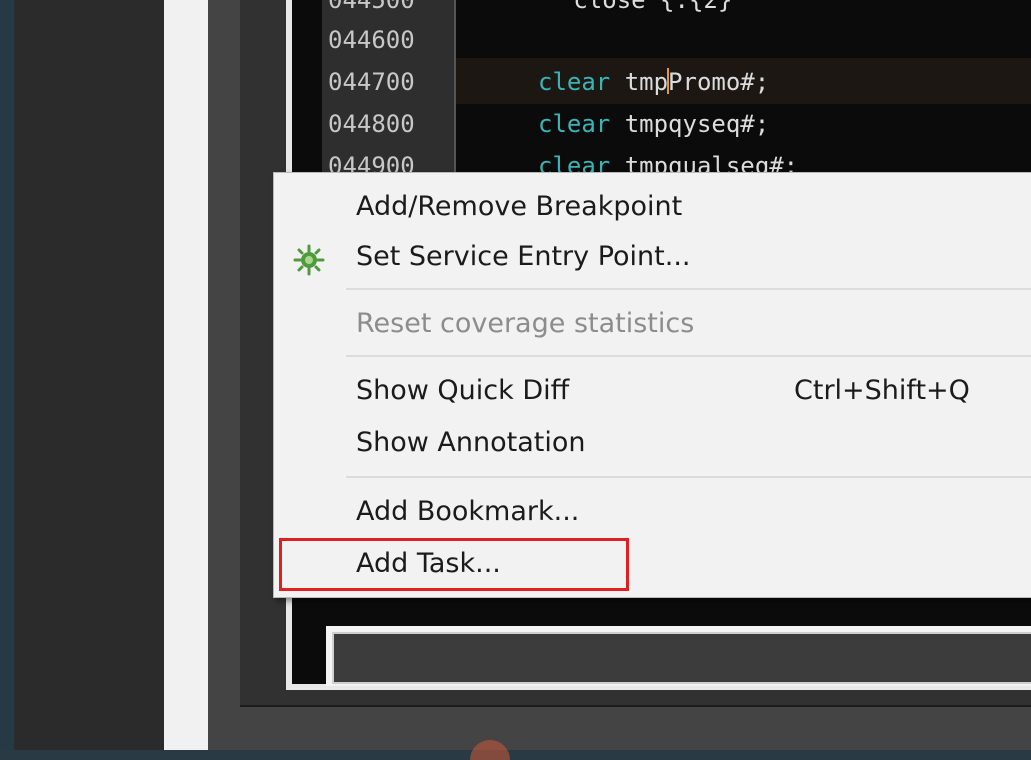 The width and height of the screenshot is (1031, 760). I want to click on bottom-panel, so click(681, 658).